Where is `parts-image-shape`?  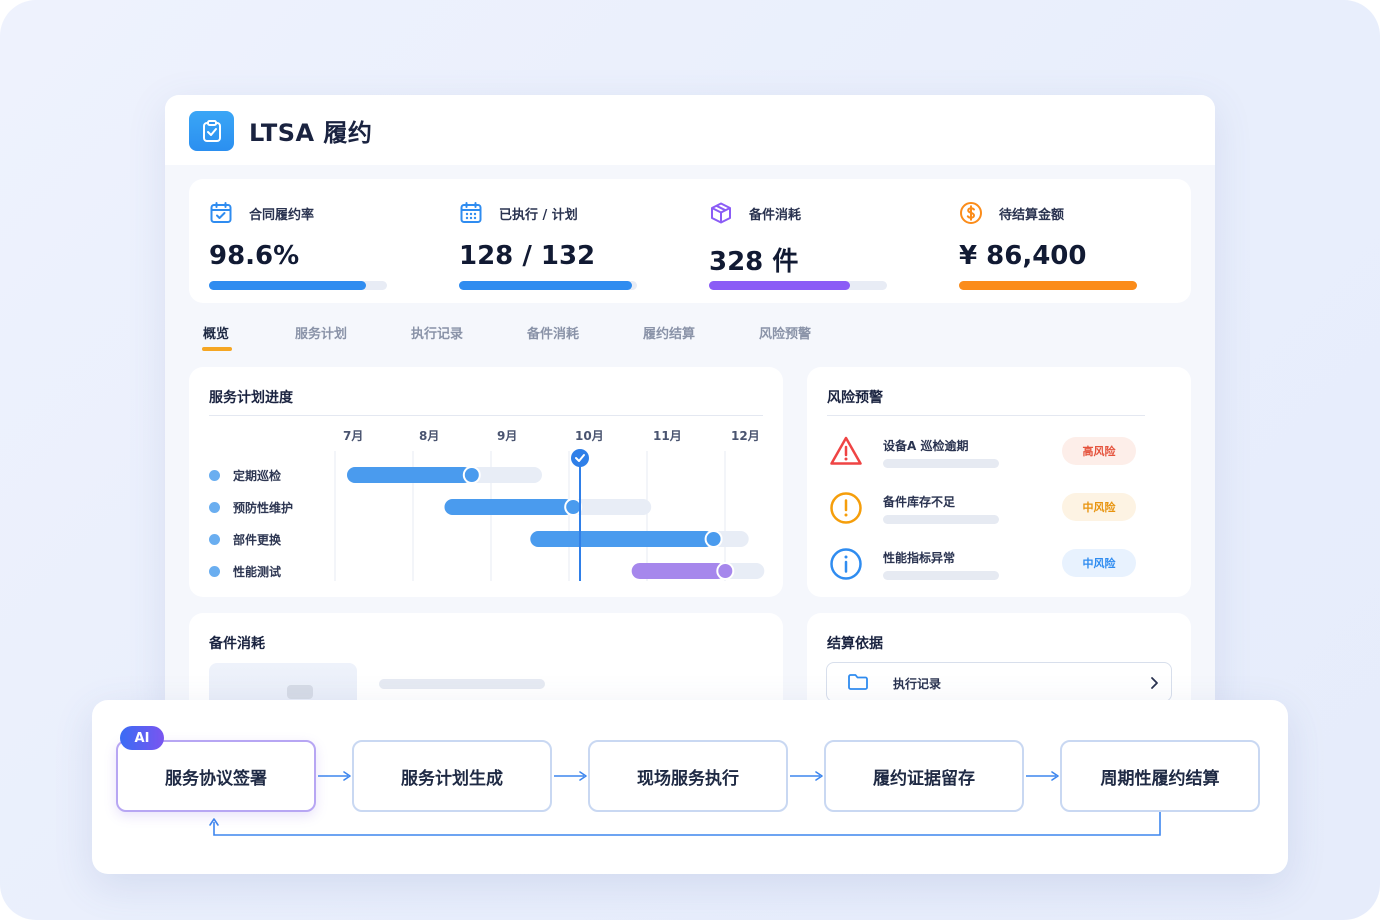 parts-image-shape is located at coordinates (300, 692).